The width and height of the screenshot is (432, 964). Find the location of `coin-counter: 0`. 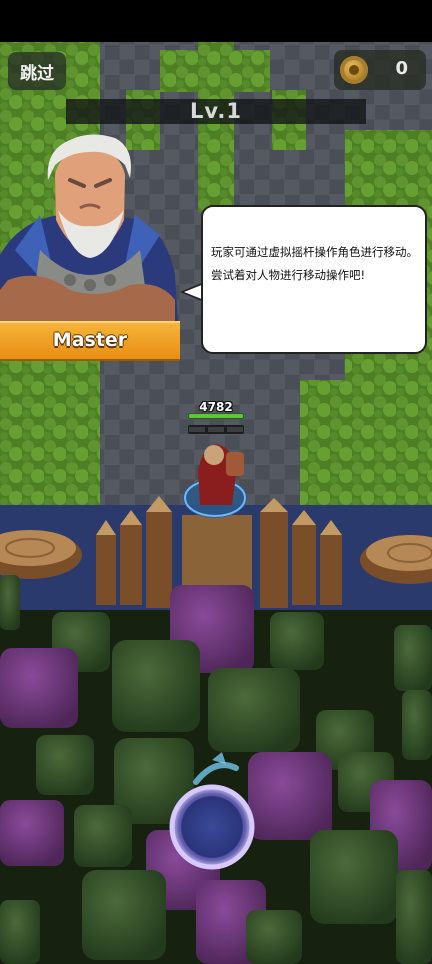

coin-counter: 0 is located at coordinates (380, 70).